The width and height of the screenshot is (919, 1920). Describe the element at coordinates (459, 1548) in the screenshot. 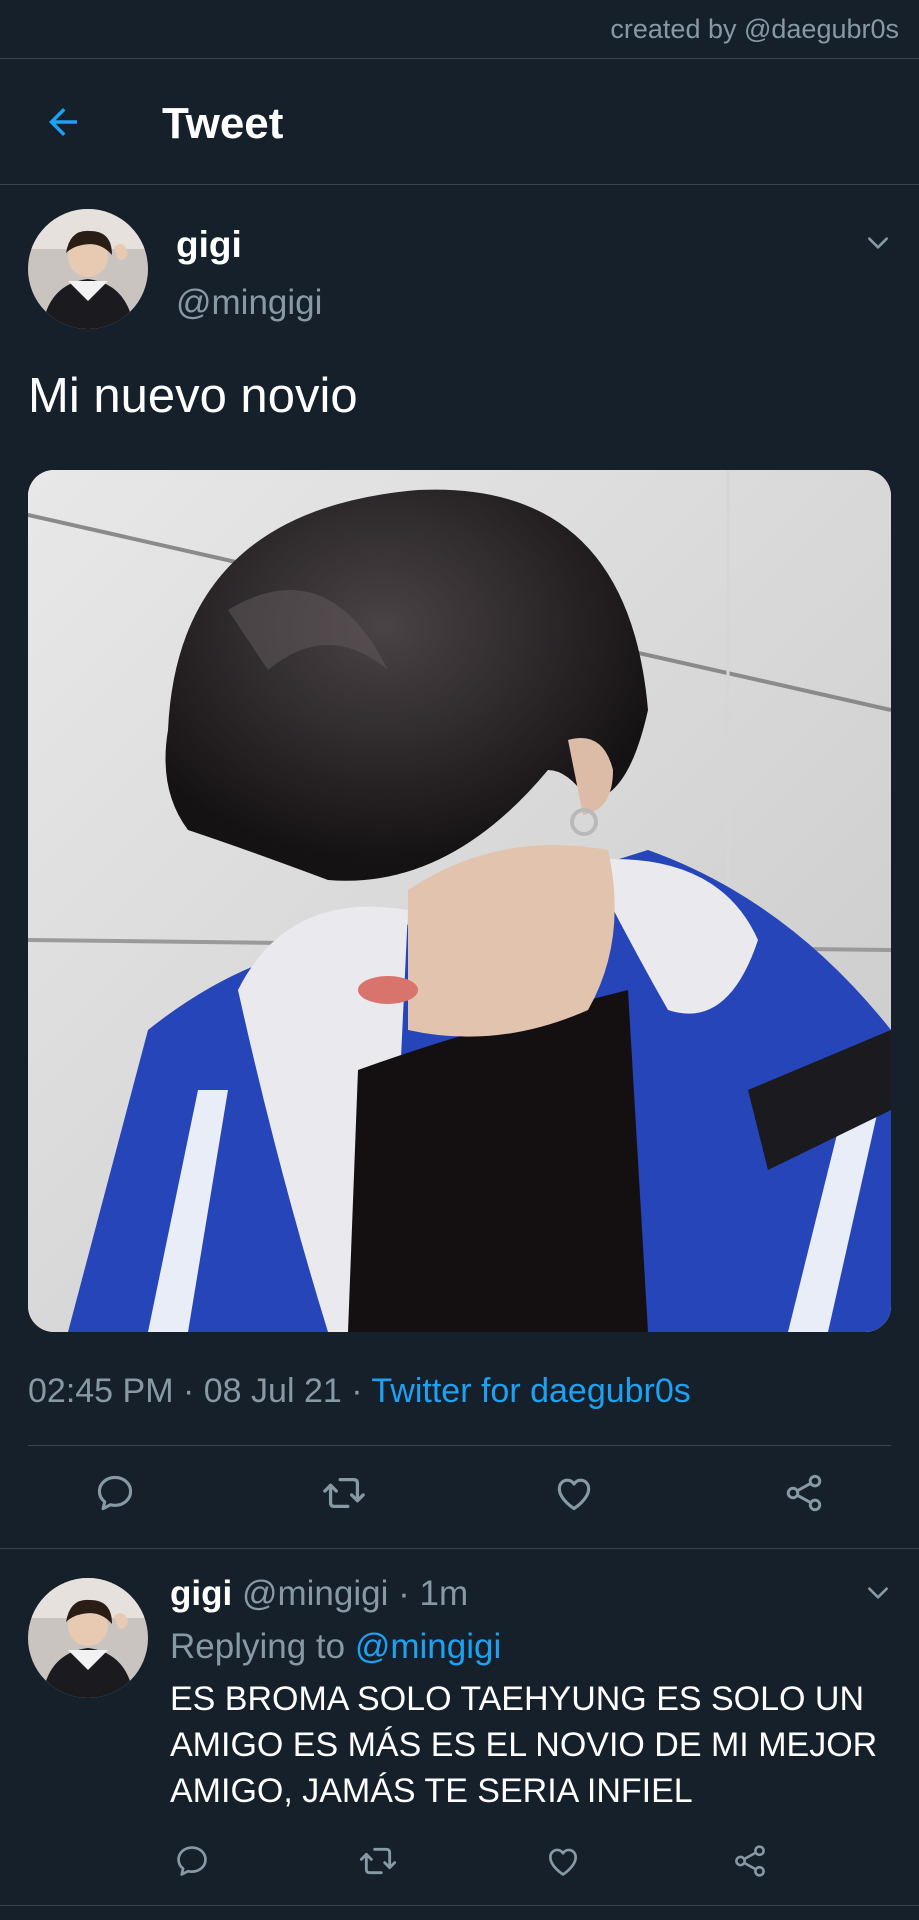

I see `section-divider` at that location.